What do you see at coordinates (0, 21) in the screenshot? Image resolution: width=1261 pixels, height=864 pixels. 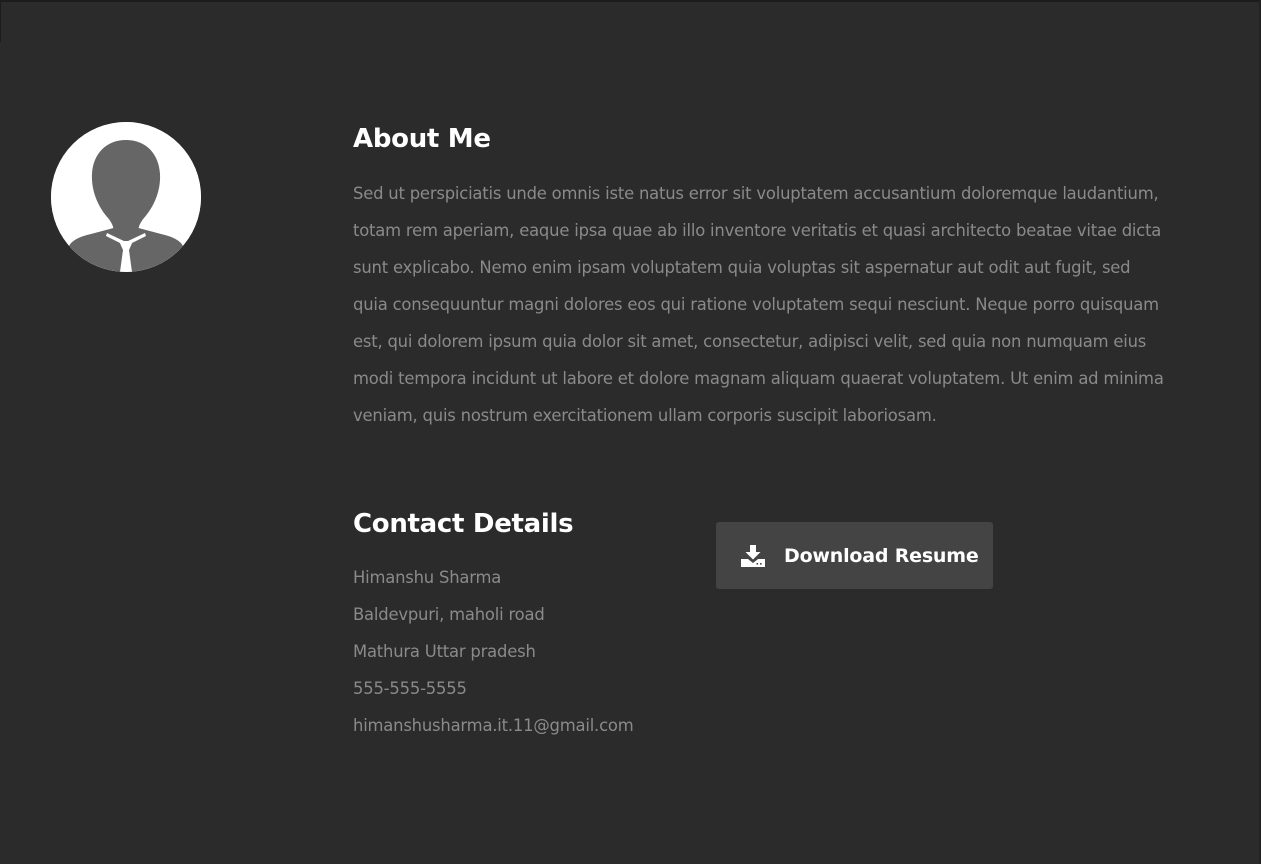 I see `left-edge` at bounding box center [0, 21].